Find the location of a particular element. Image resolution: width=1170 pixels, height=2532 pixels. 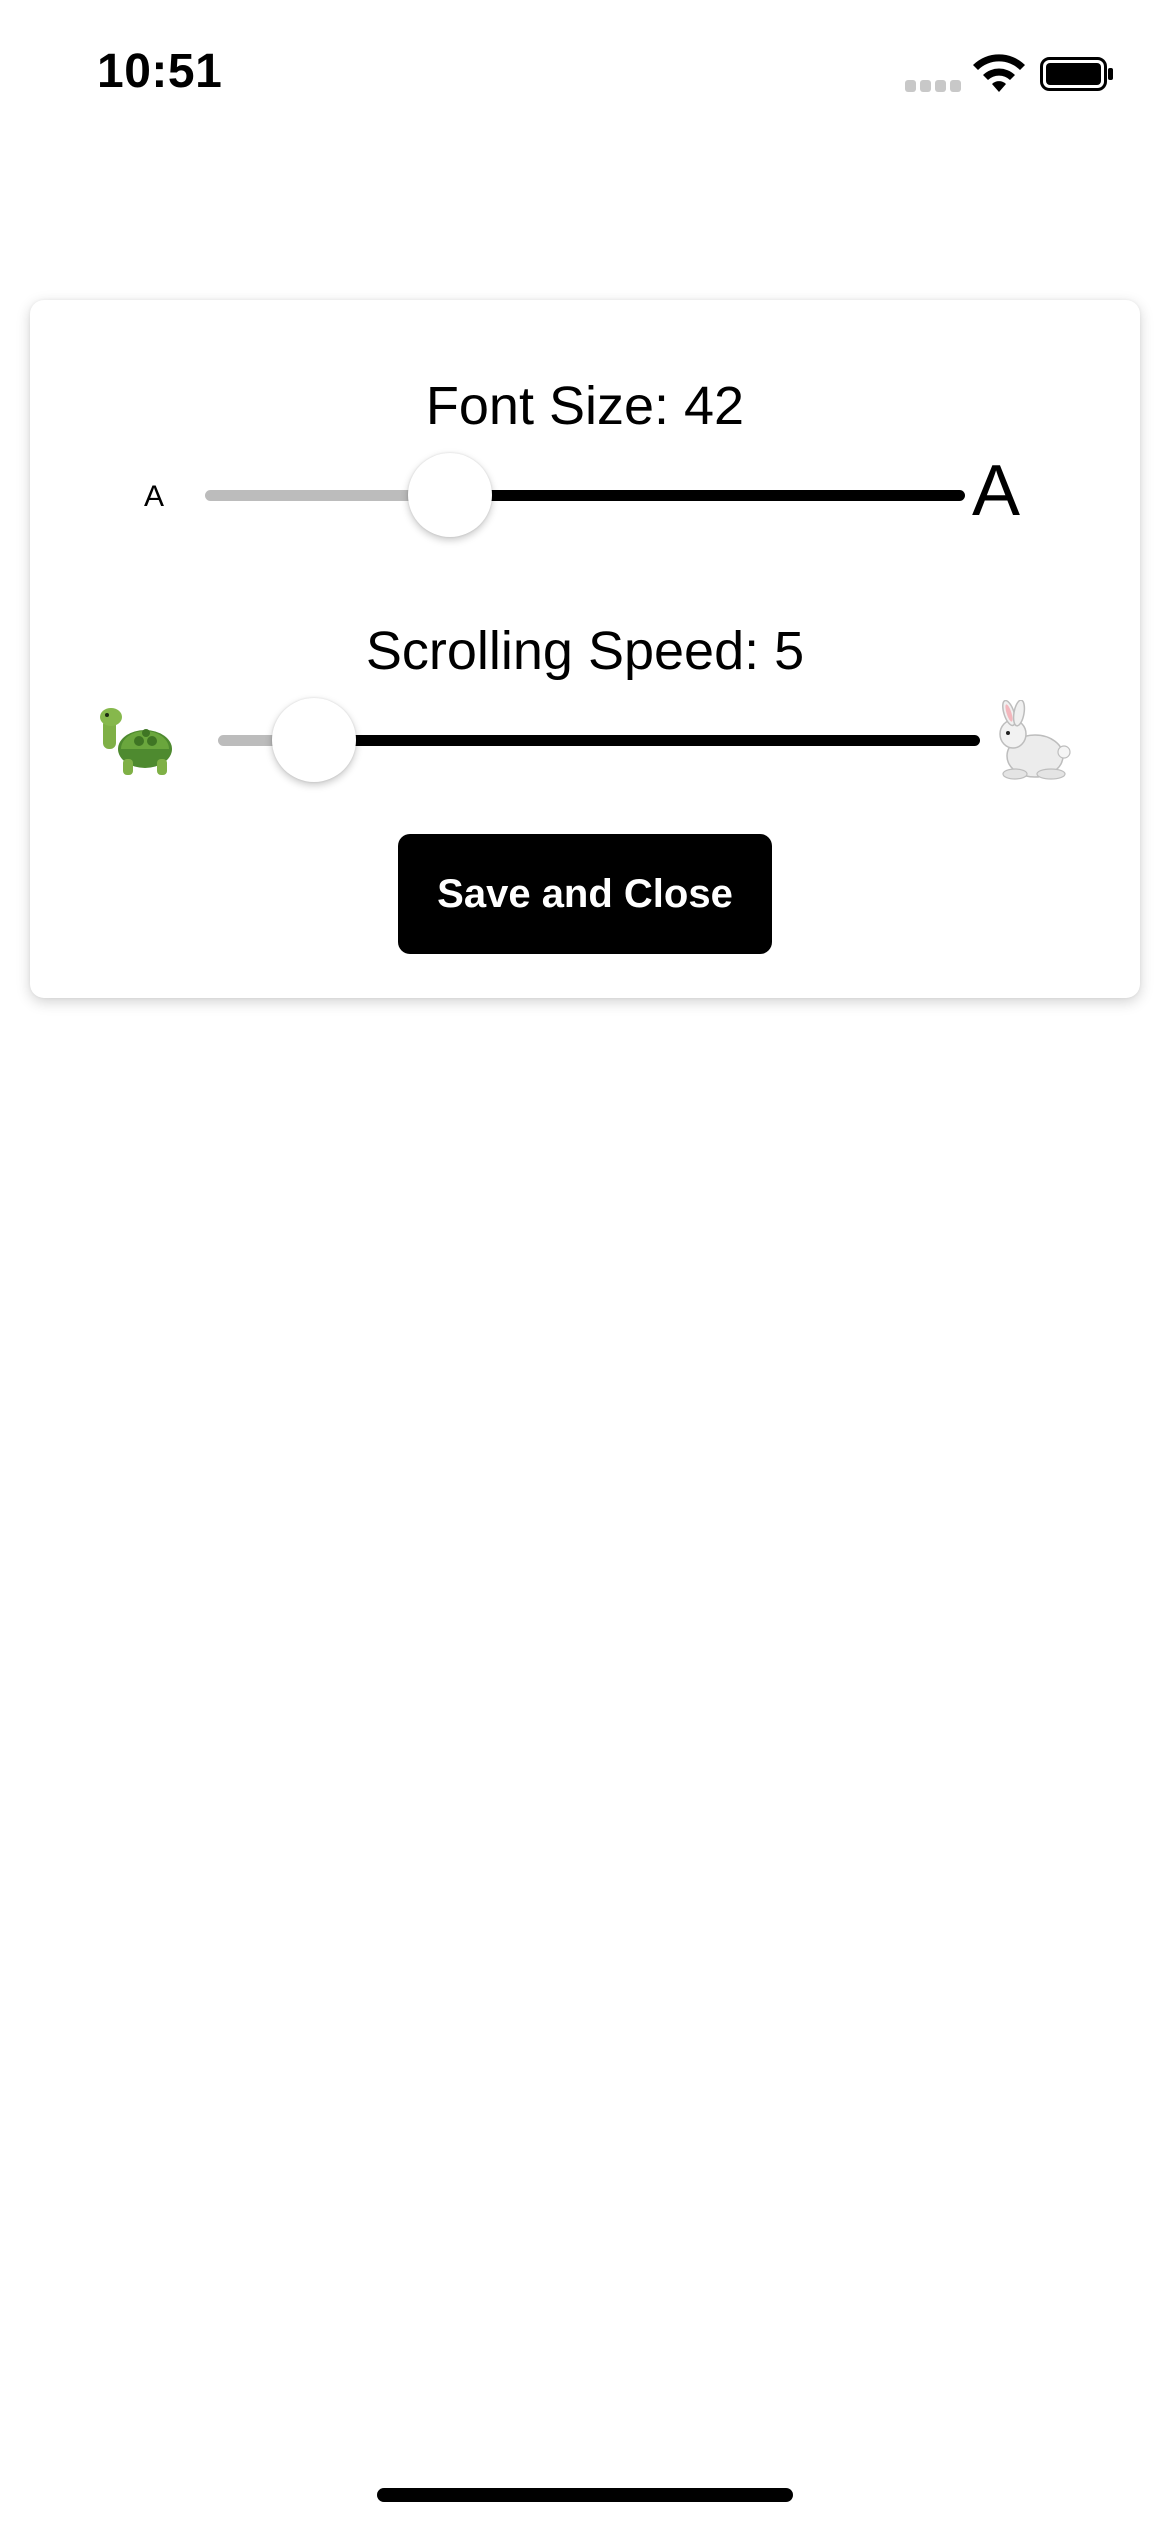

font-size-slider-thumb is located at coordinates (449, 495).